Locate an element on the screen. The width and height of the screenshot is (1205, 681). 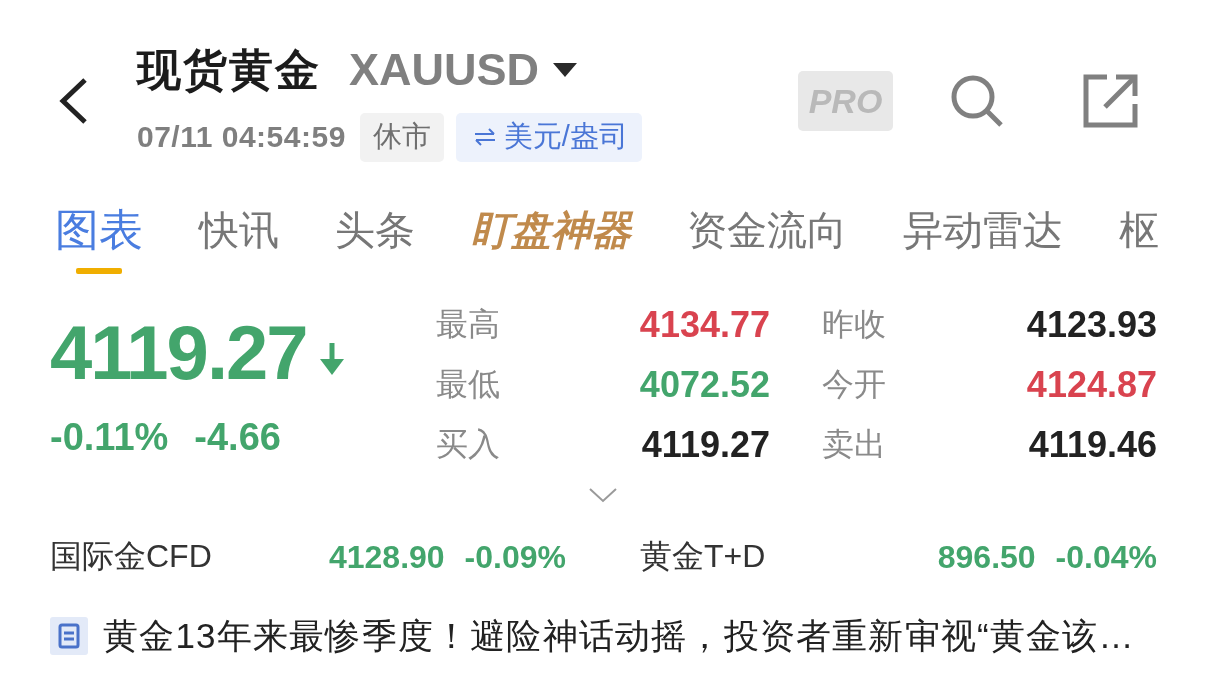
stat-value: 4134.77 is located at coordinates (704, 325).